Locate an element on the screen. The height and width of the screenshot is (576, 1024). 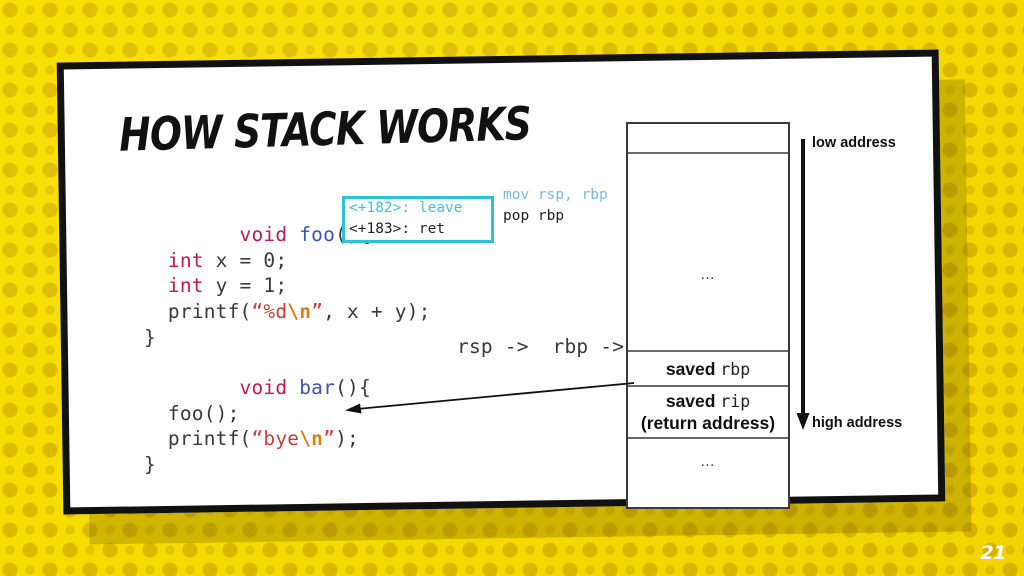
address-direction-arrow is located at coordinates (803, 284).